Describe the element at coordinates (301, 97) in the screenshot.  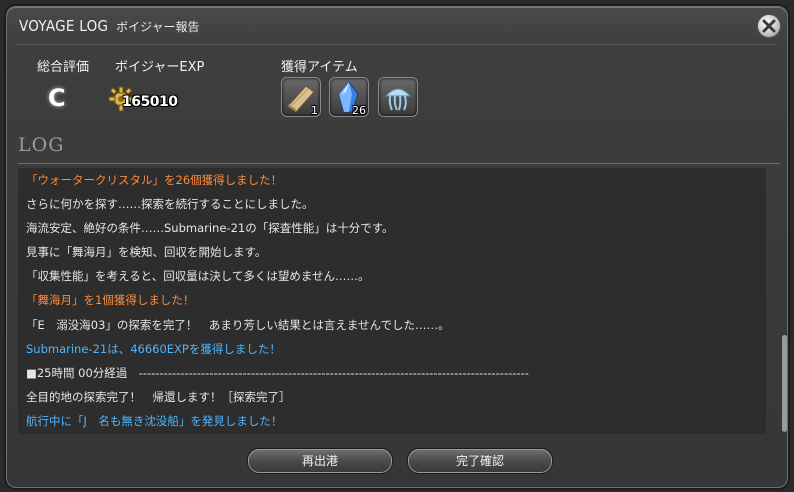
I see `item-slot-wood: 1` at that location.